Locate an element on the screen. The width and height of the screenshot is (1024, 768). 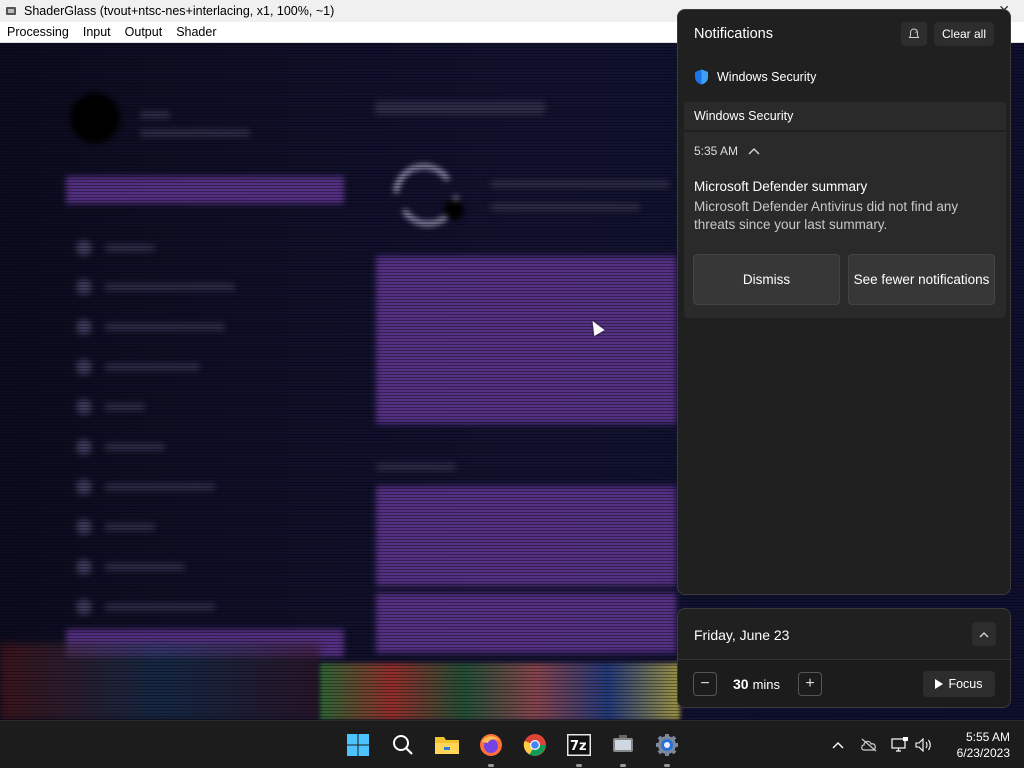
notification-group-header: Windows Security is located at coordinates (845, 116).